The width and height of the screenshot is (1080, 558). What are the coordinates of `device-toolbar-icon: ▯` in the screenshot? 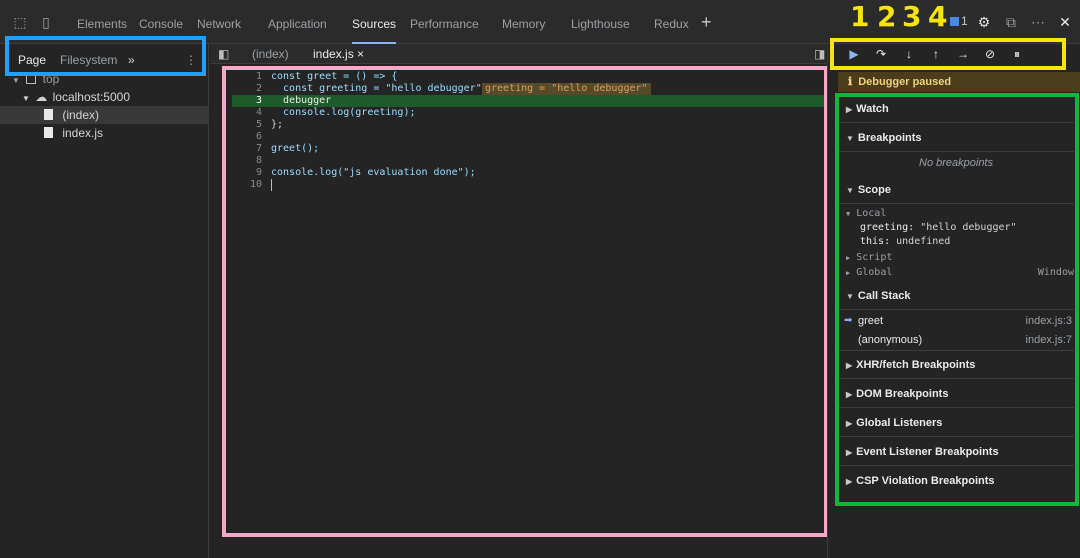 It's located at (46, 22).